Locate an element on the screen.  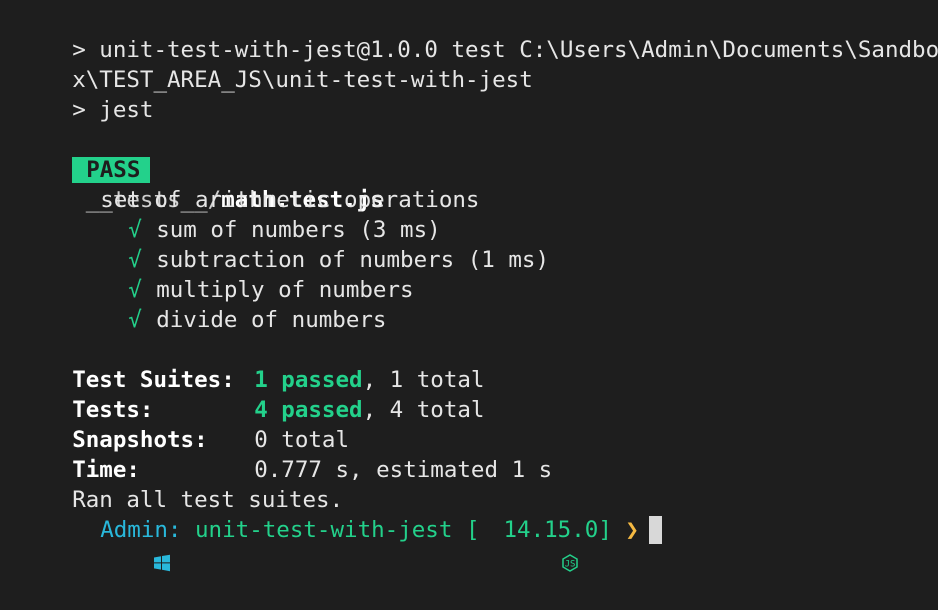
prompt-node-version: 14.15.0 is located at coordinates (551, 530).